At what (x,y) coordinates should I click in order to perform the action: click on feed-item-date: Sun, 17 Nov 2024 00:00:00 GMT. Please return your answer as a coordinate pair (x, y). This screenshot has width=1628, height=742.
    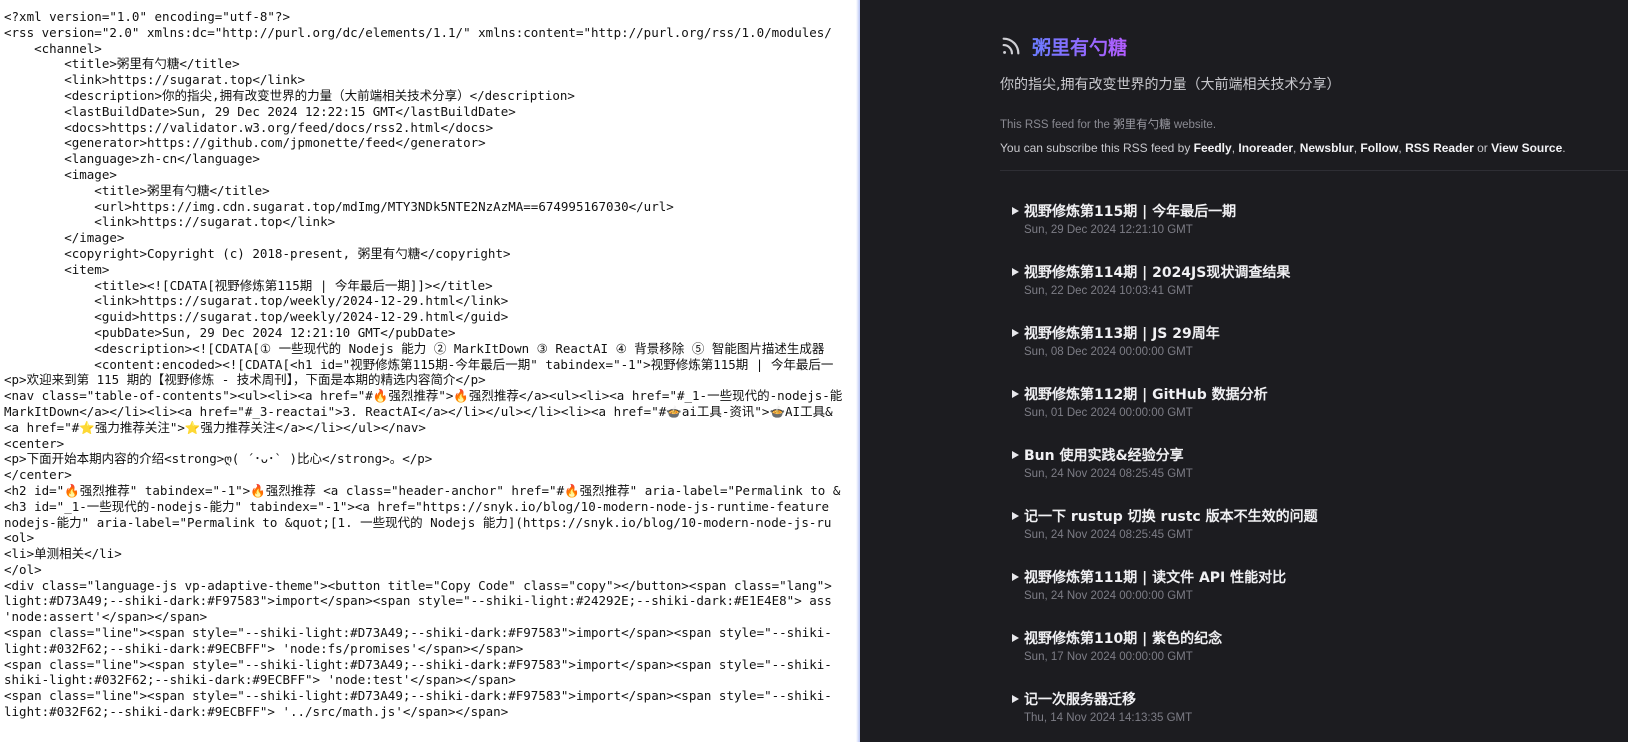
    Looking at the image, I should click on (1108, 657).